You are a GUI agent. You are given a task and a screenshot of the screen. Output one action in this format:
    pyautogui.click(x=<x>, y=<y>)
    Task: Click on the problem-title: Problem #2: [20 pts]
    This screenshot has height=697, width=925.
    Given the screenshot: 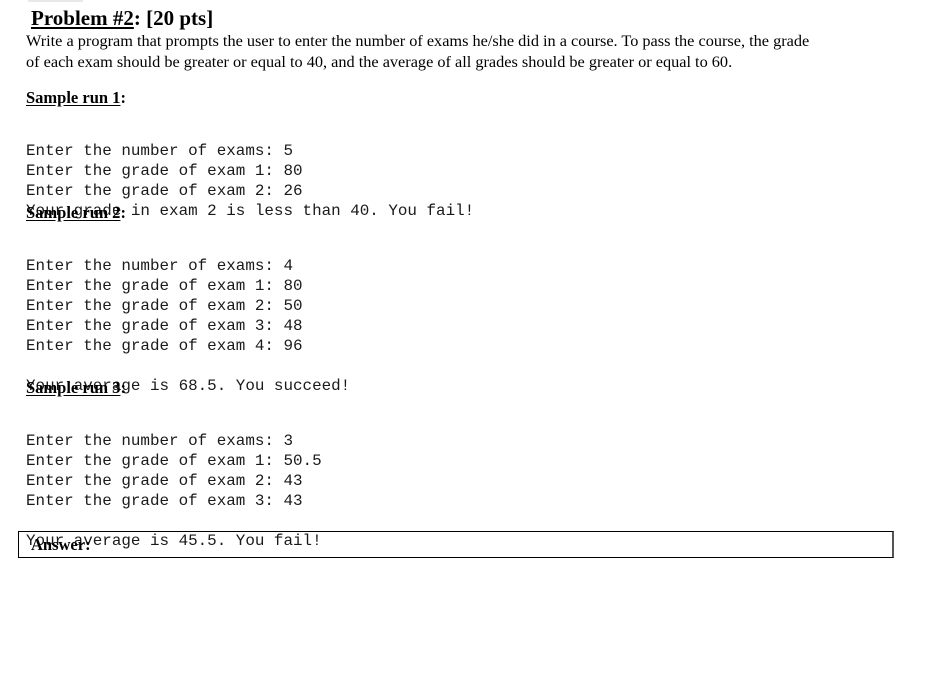 What is the action you would take?
    pyautogui.click(x=122, y=18)
    